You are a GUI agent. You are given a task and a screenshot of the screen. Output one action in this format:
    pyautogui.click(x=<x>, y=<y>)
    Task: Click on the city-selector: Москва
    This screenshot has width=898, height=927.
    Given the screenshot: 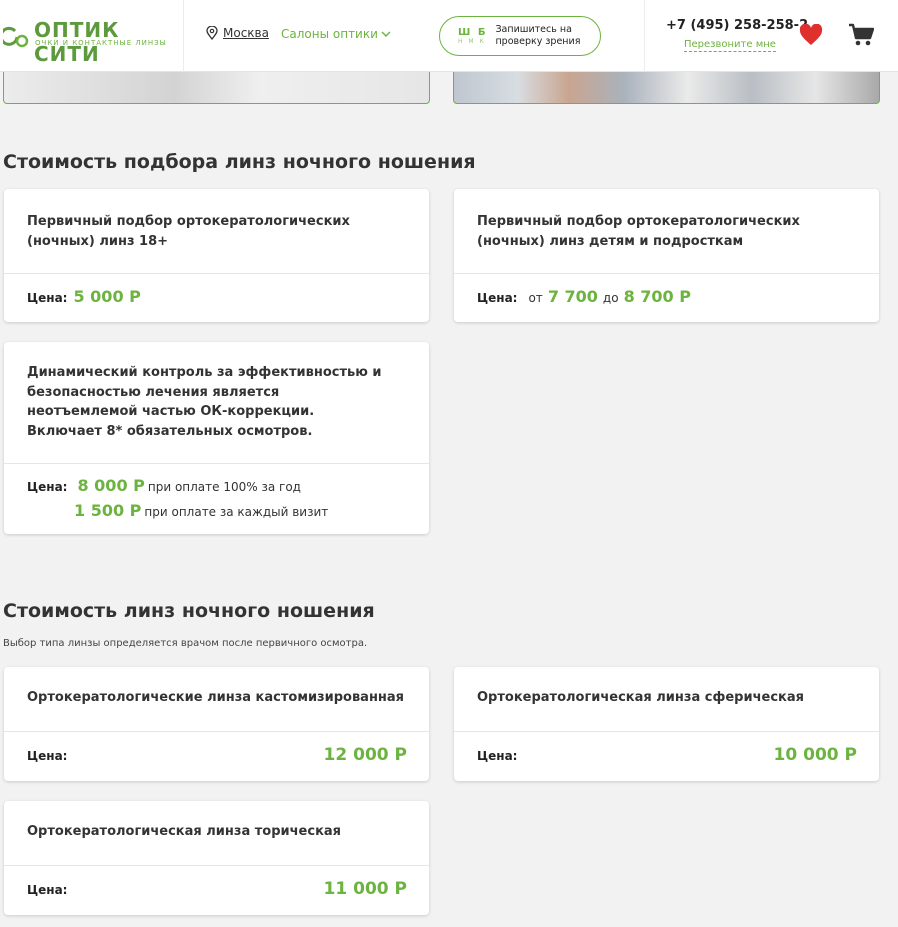 What is the action you would take?
    pyautogui.click(x=237, y=33)
    